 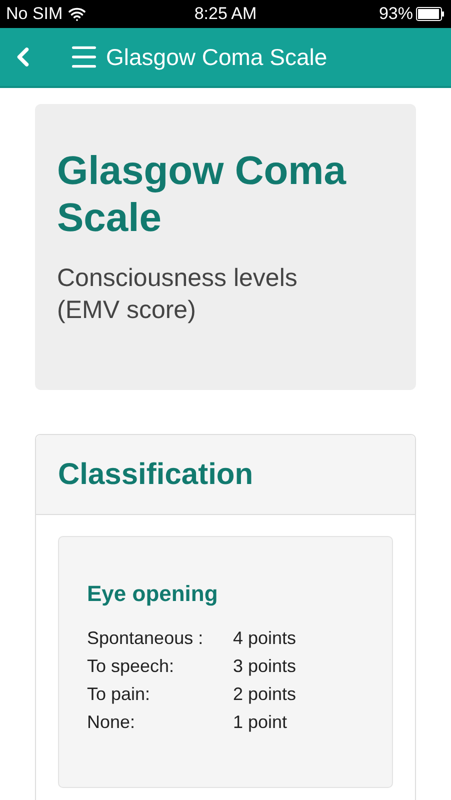 I want to click on panel-title: Classification, so click(x=156, y=475).